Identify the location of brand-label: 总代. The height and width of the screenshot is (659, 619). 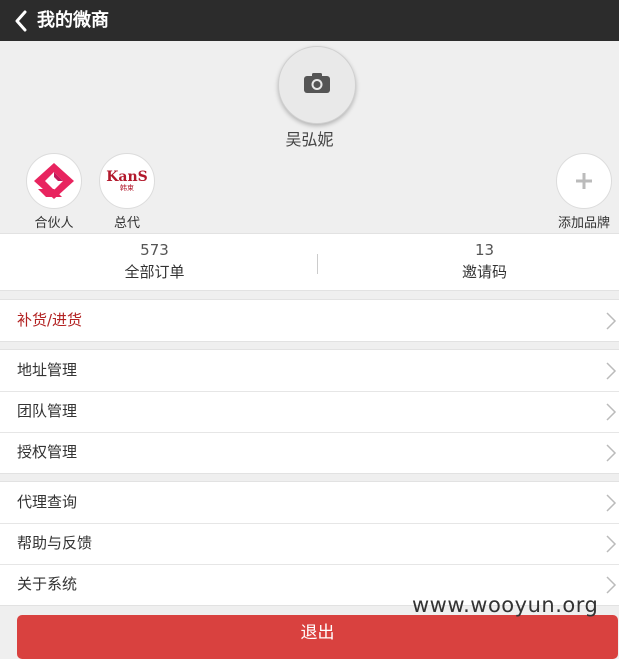
(126, 223).